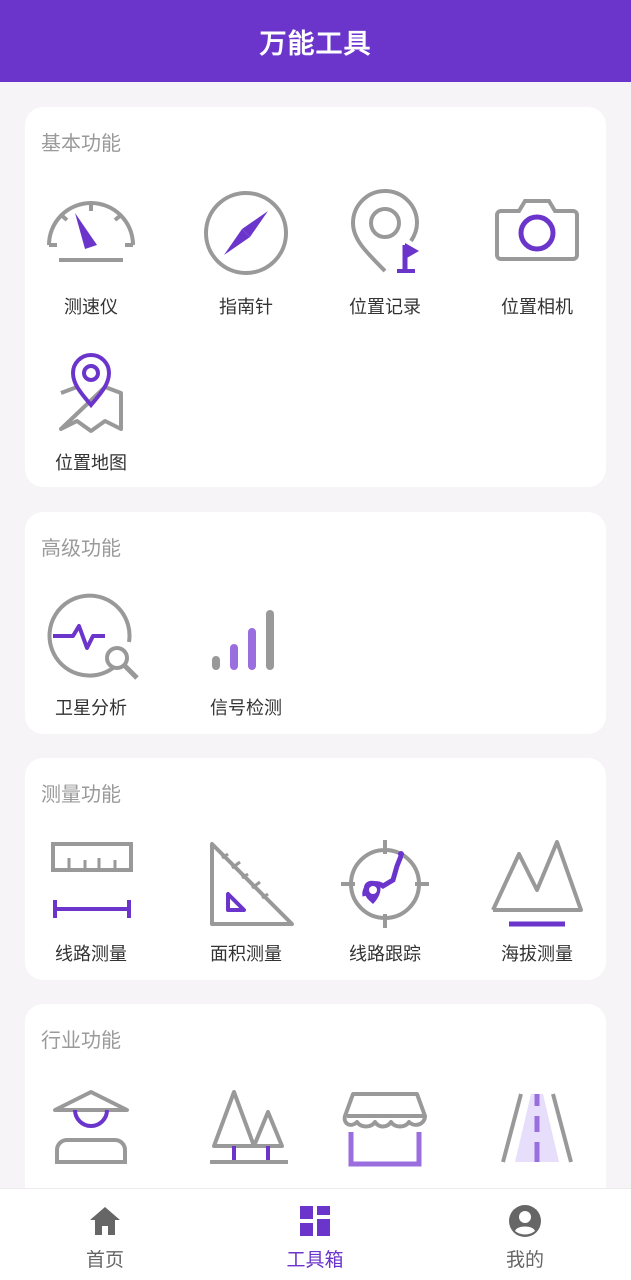 The width and height of the screenshot is (631, 1280). I want to click on section-title: 高级功能, so click(81, 548).